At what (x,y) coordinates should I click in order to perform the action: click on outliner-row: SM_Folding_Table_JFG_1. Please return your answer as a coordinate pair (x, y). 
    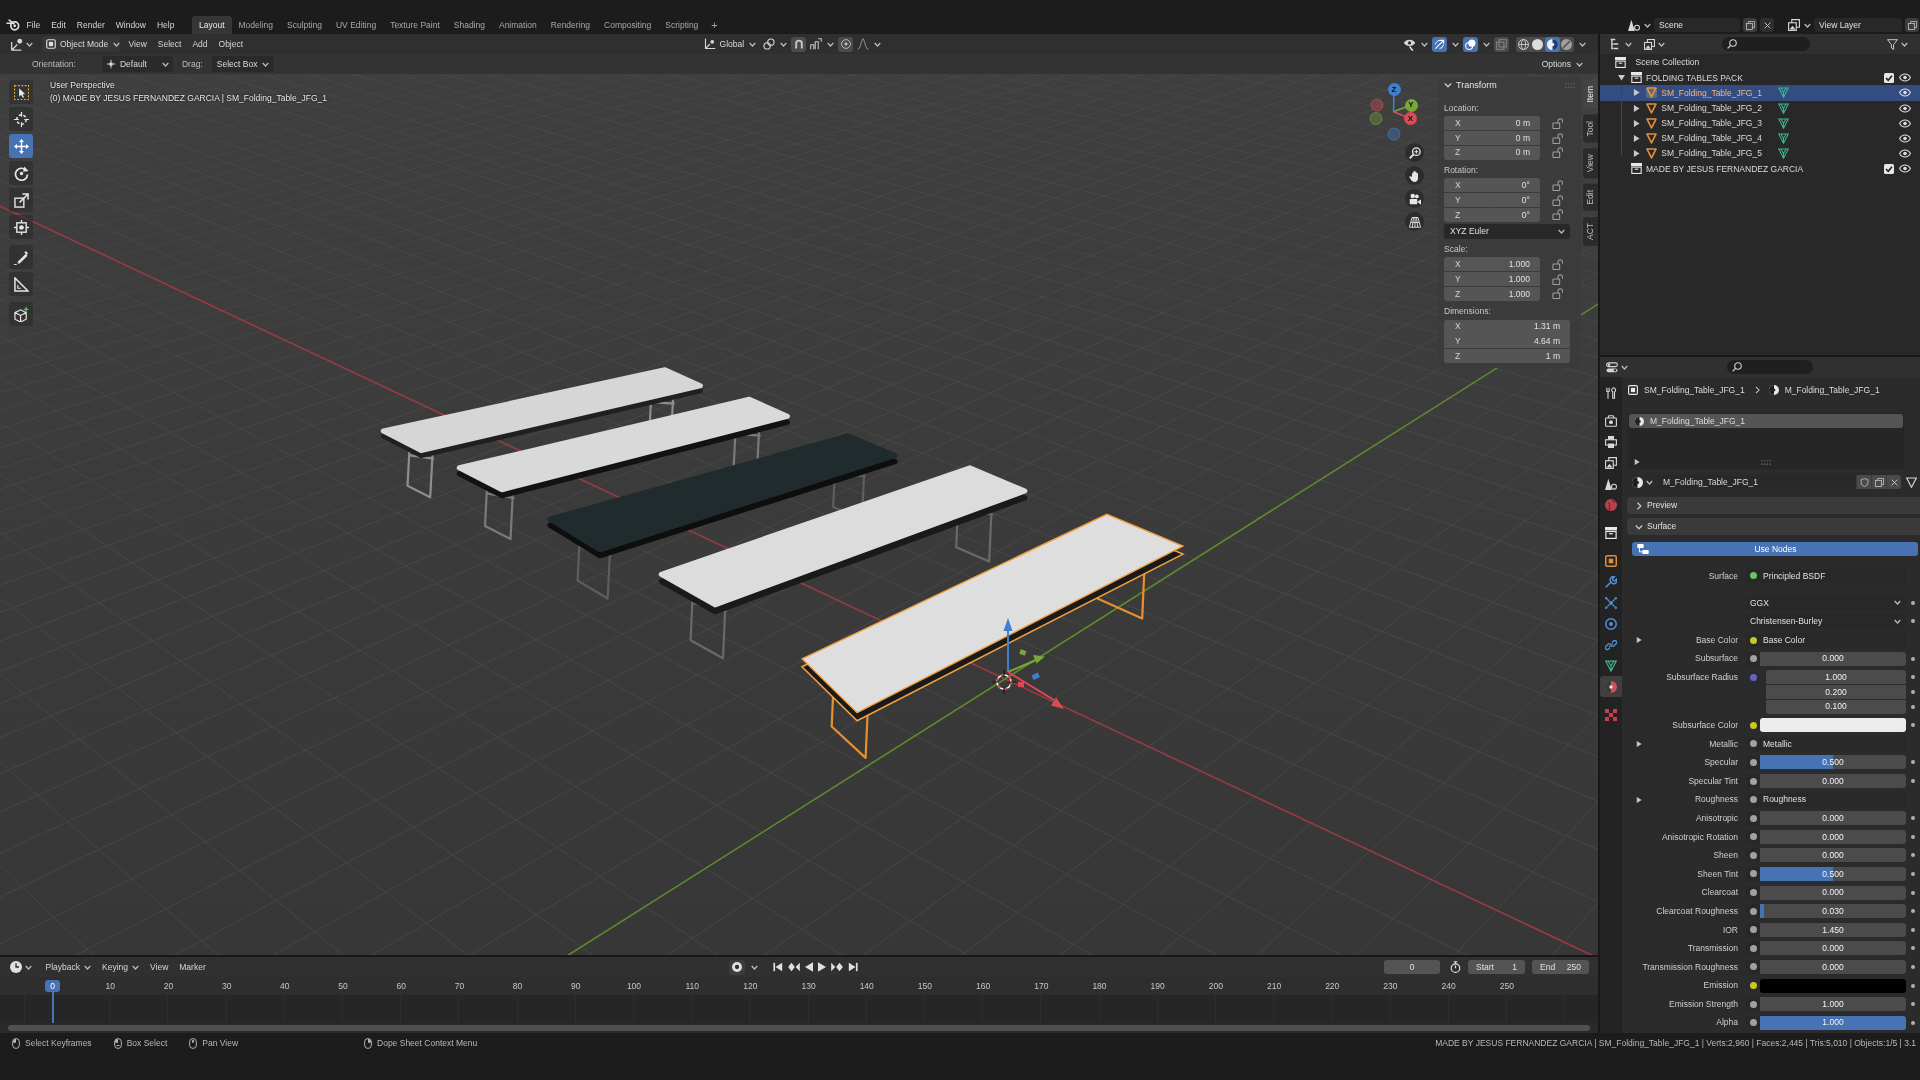
    Looking at the image, I should click on (1760, 93).